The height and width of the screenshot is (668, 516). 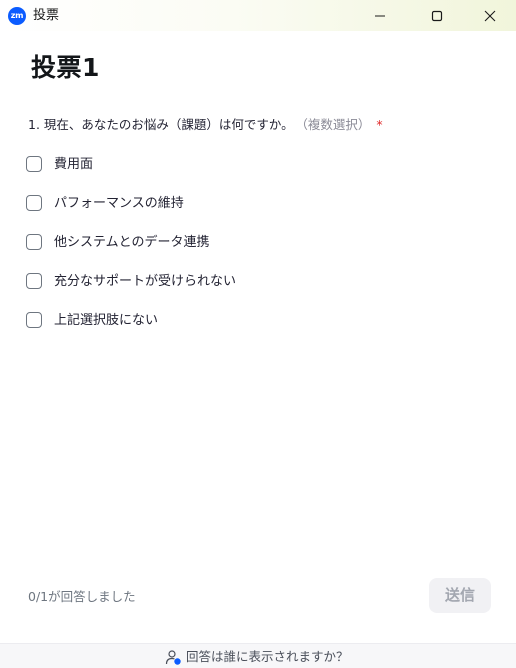 What do you see at coordinates (82, 596) in the screenshot?
I see `response-count: 0/1が回答しました` at bounding box center [82, 596].